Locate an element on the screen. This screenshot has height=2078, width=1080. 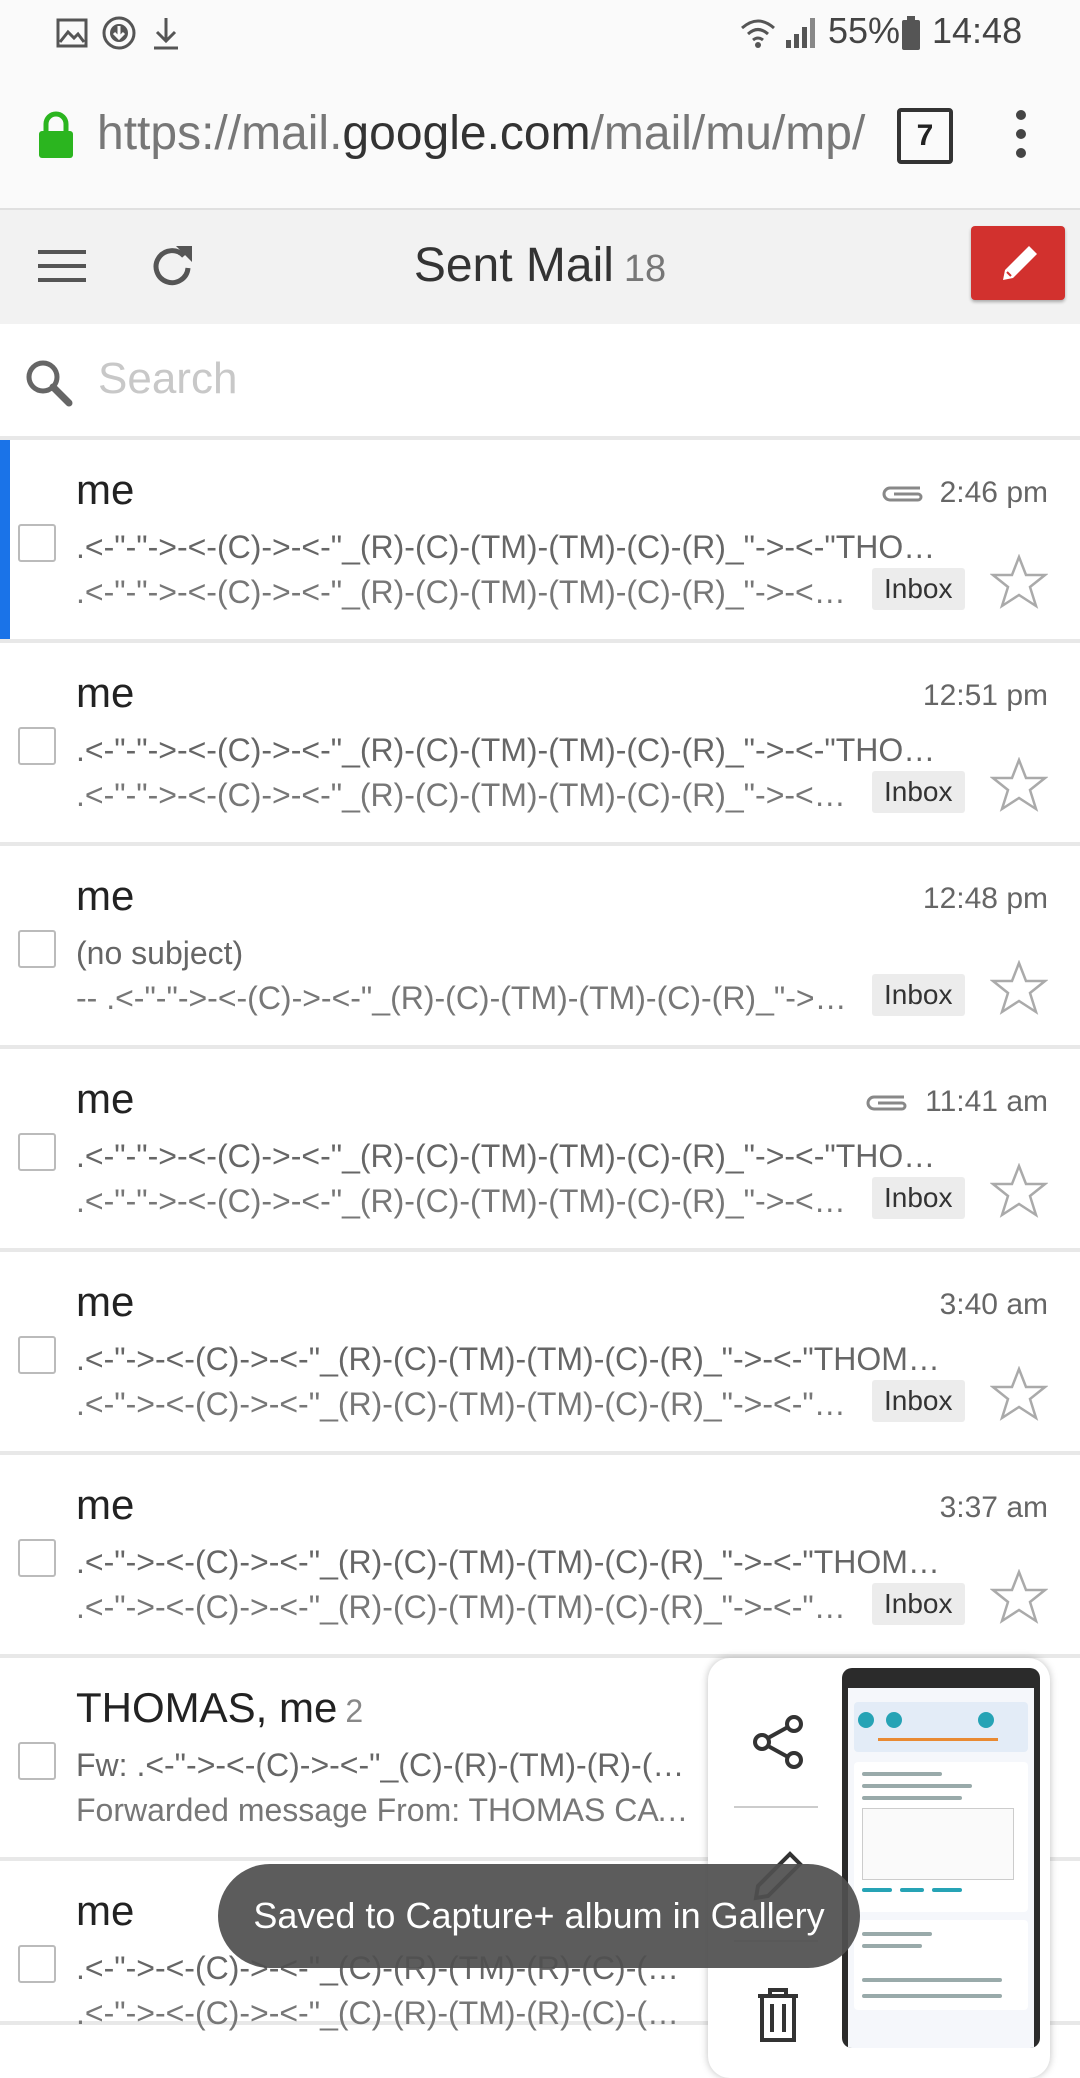
signal-icon is located at coordinates (800, 33).